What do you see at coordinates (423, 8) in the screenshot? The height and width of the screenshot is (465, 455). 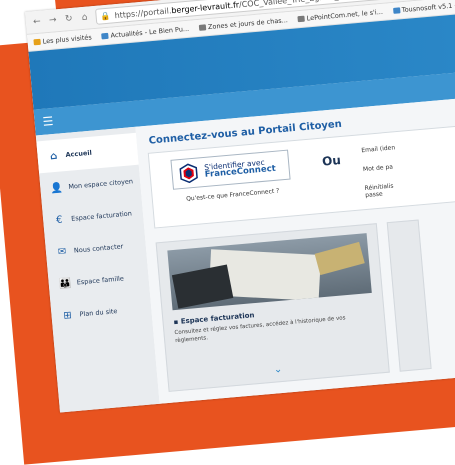 I see `bookmark-item: Tousnosoft v5.1 - M` at bounding box center [423, 8].